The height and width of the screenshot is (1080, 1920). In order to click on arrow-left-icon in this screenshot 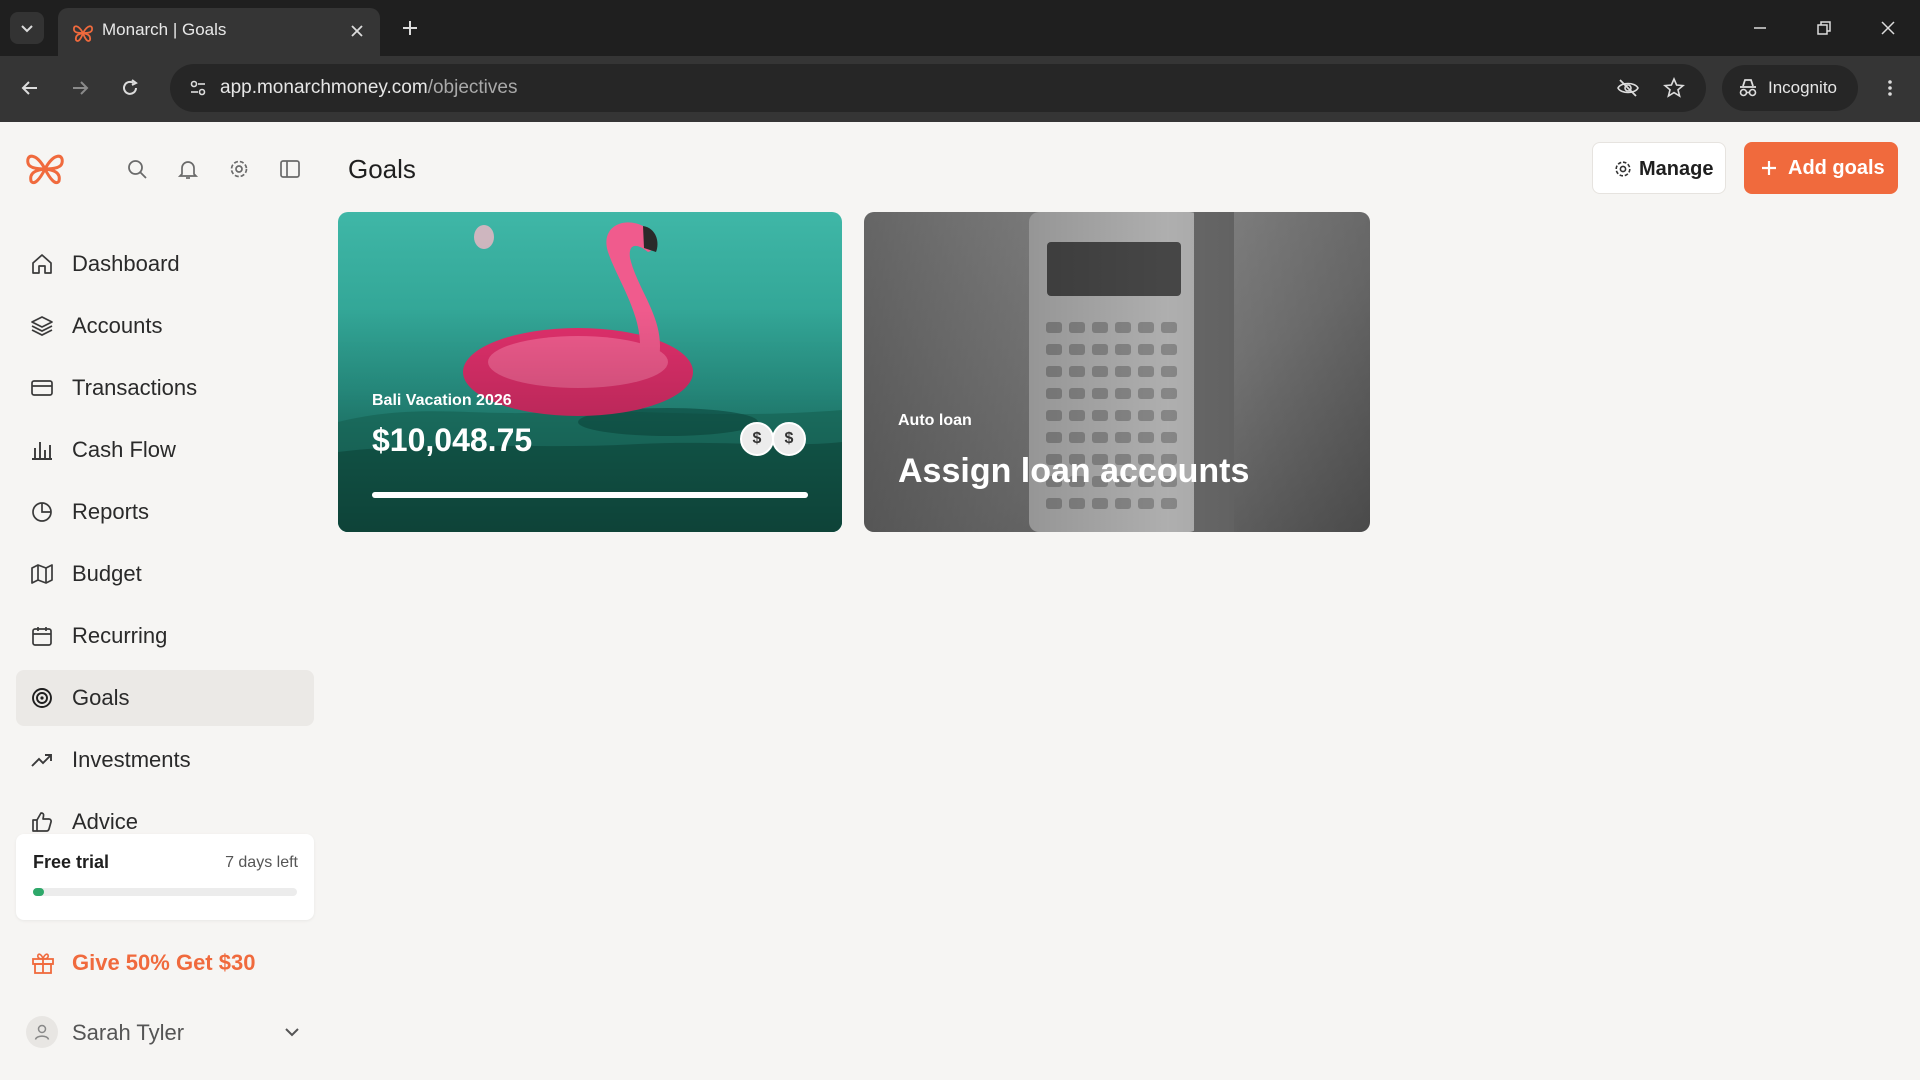, I will do `click(29, 88)`.